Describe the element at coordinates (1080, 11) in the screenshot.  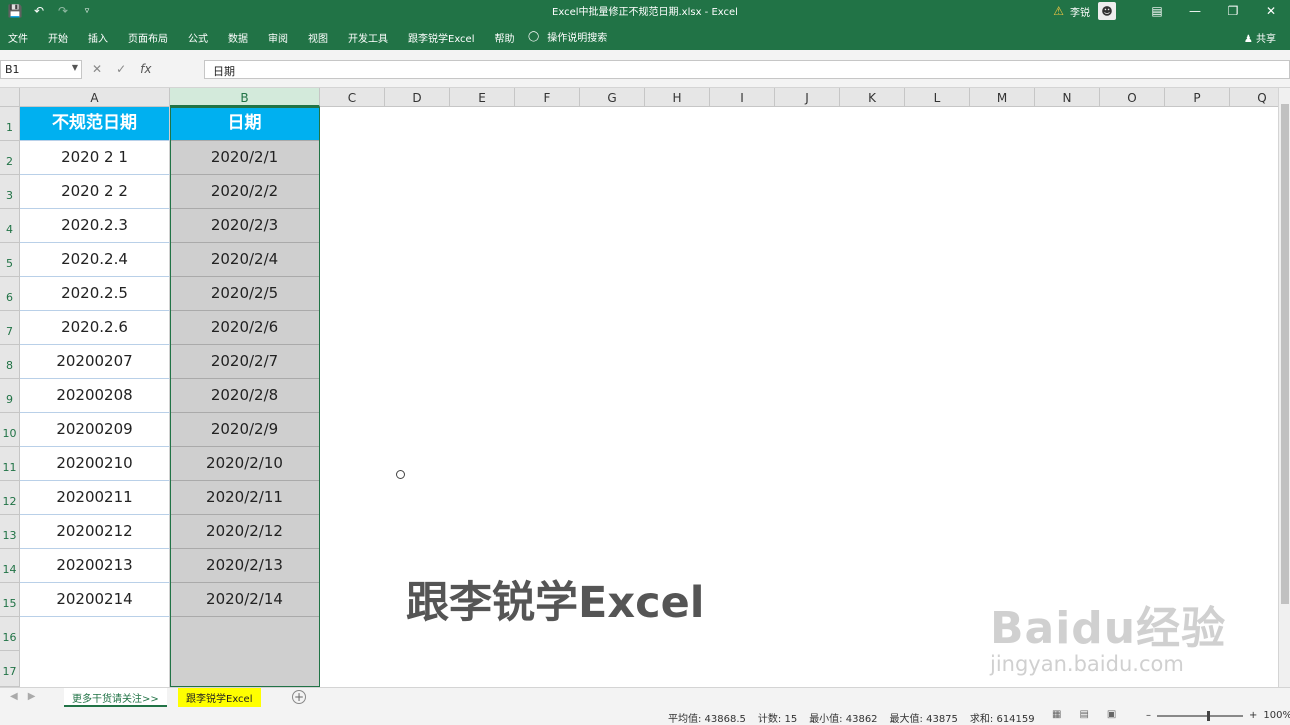
I see `user-name: 李锐` at that location.